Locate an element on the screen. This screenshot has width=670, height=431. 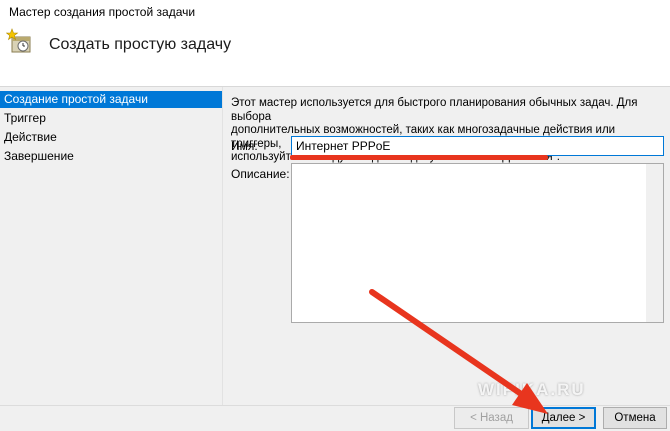
window-title: Мастер создания простой задачи is located at coordinates (102, 12).